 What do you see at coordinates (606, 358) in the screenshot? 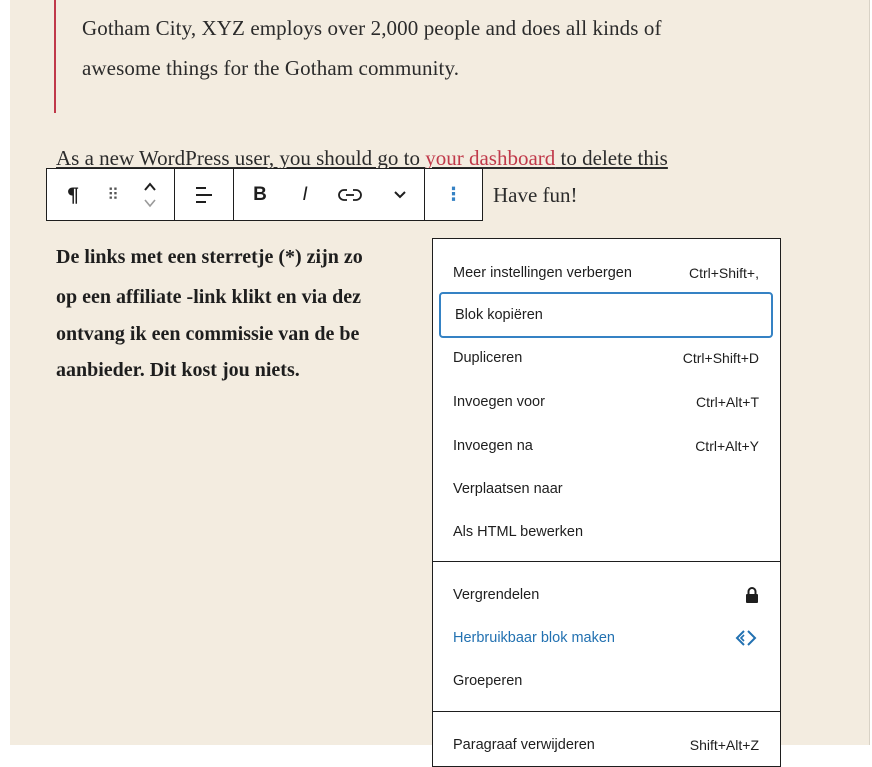
I see `menu-item-duplicate: Dupliceren Ctrl+Shift+D` at bounding box center [606, 358].